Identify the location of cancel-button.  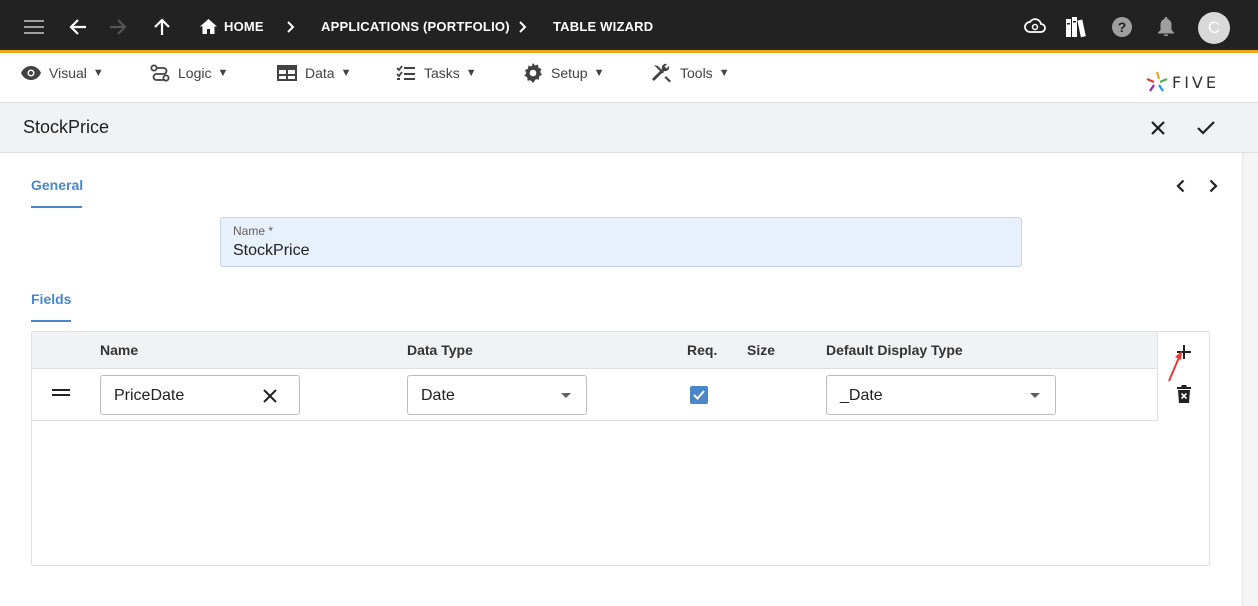
(1158, 128).